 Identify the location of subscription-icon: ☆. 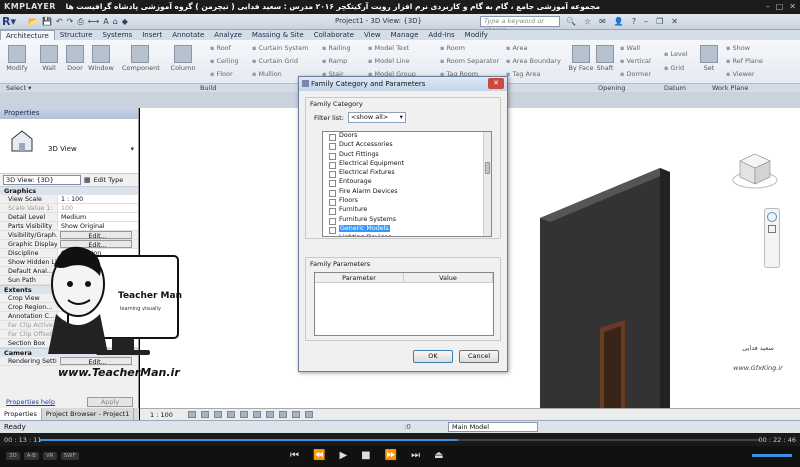
(587, 21).